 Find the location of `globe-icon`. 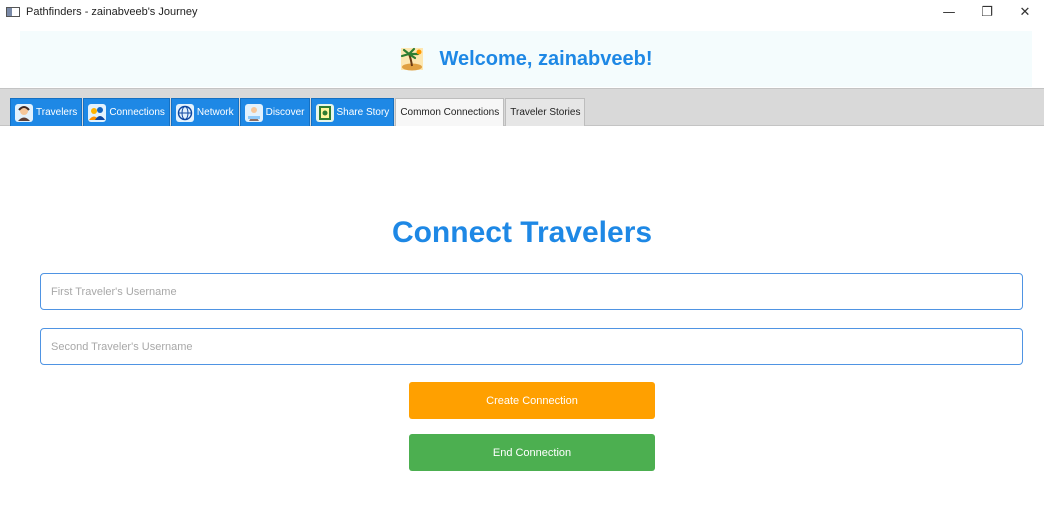

globe-icon is located at coordinates (184, 112).